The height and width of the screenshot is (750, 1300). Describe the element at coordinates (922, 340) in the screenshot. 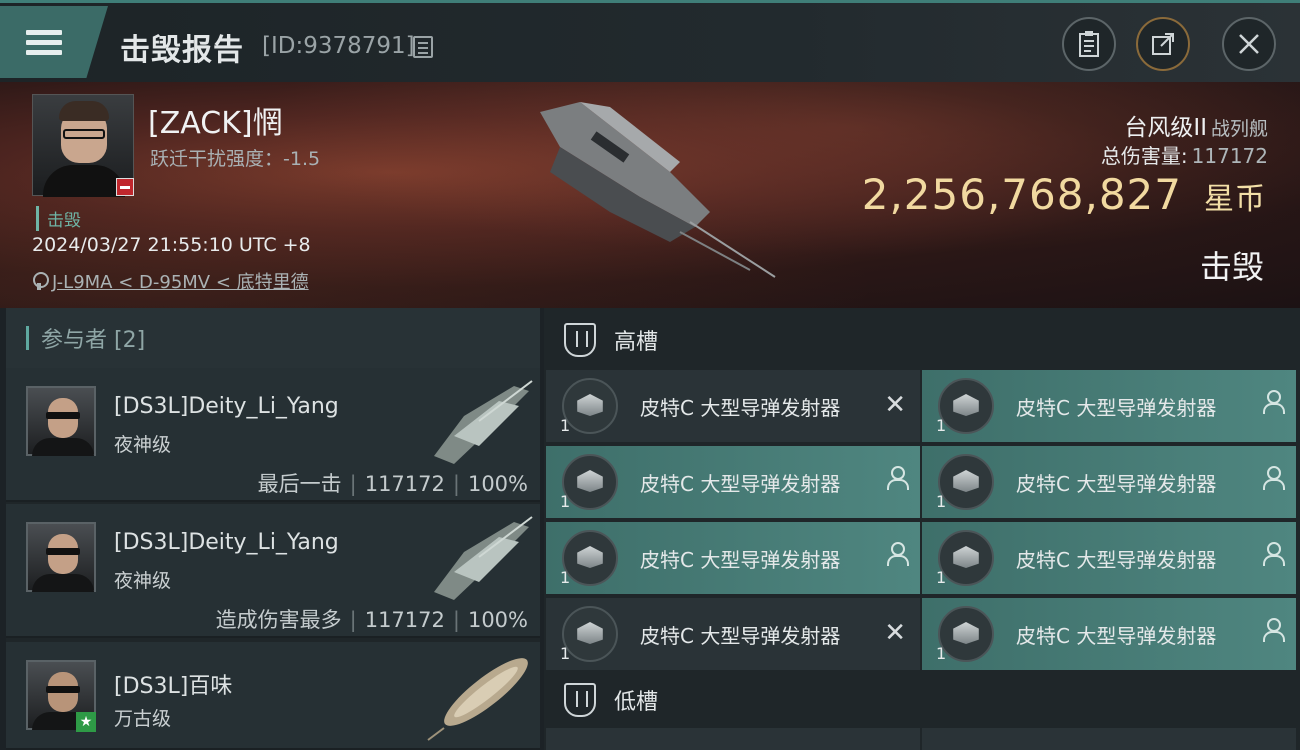

I see `high-slot-header: 高槽` at that location.